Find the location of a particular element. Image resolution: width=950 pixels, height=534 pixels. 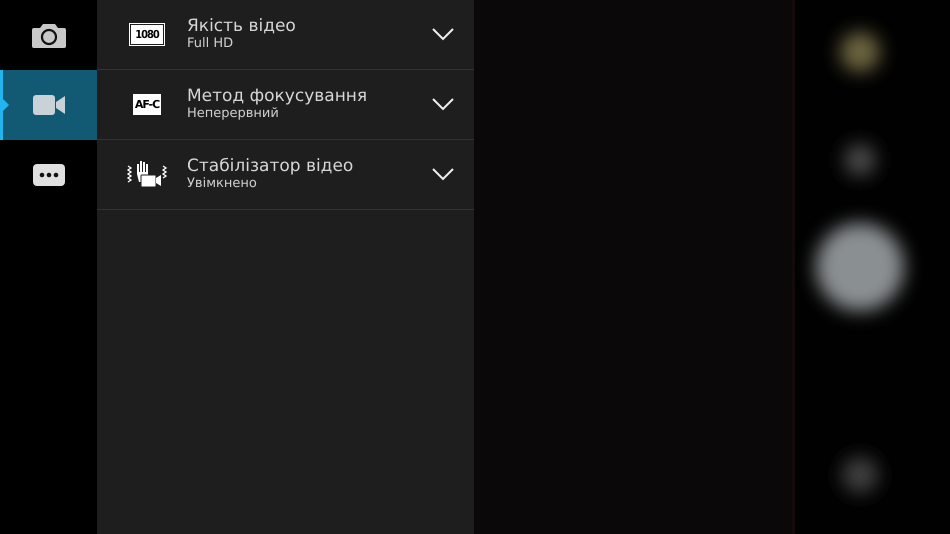

setting-value: Увімкнено is located at coordinates (222, 185).